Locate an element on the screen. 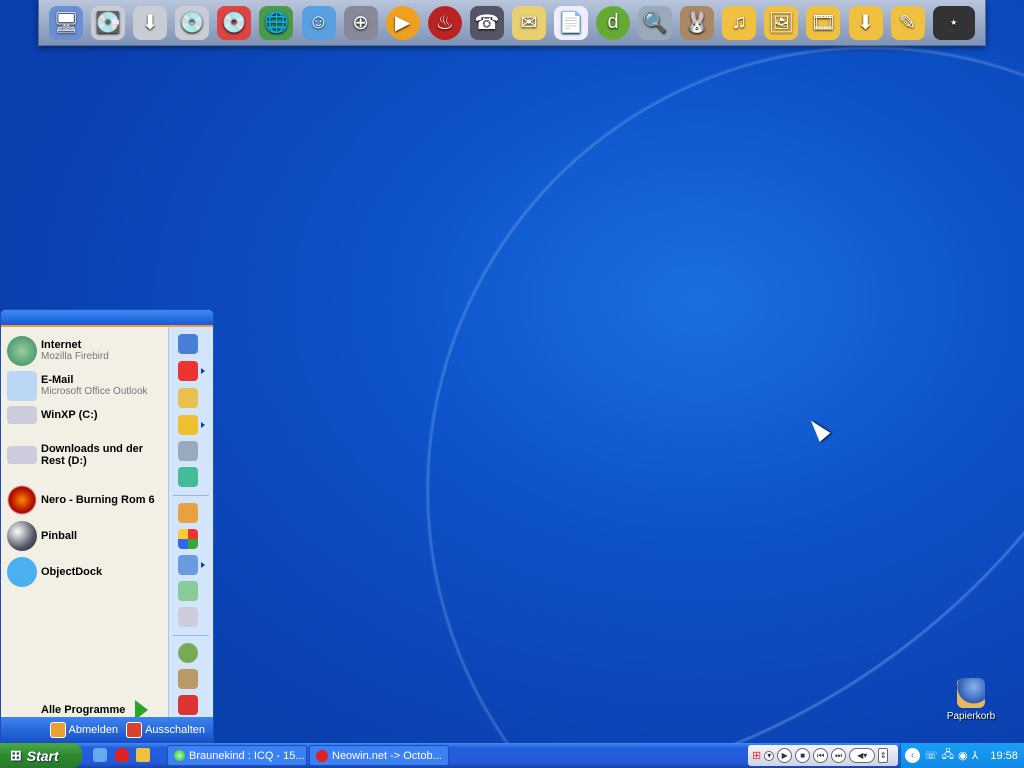  shutdown-label: Ausschalten is located at coordinates (175, 729).